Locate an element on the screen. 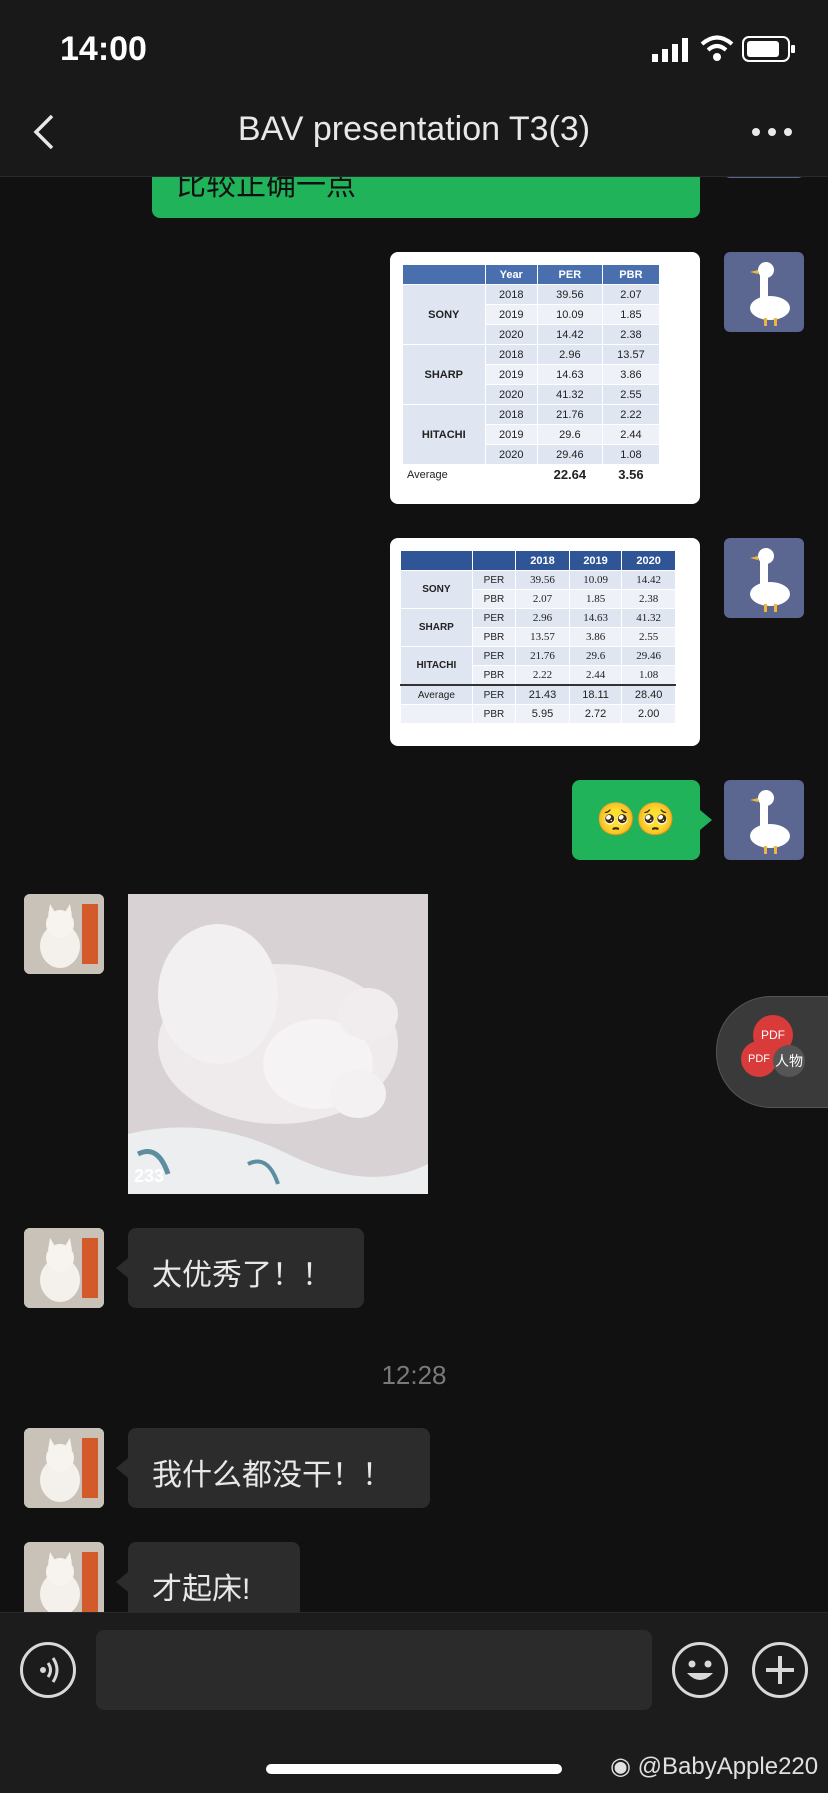 This screenshot has width=828, height=1793. header-cell: PER is located at coordinates (569, 274).